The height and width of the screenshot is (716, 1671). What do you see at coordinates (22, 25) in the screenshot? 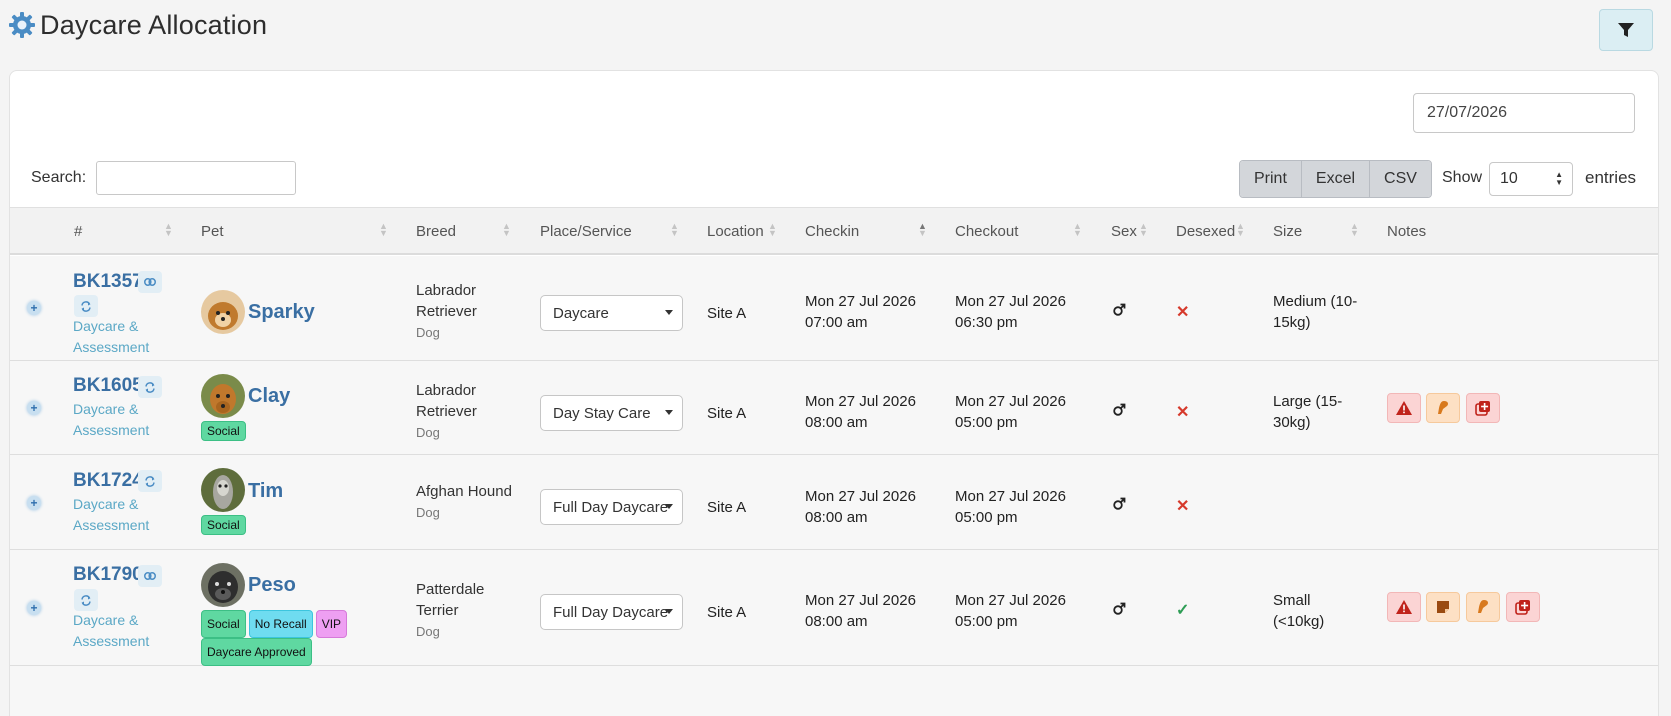
I see `gear-icon` at bounding box center [22, 25].